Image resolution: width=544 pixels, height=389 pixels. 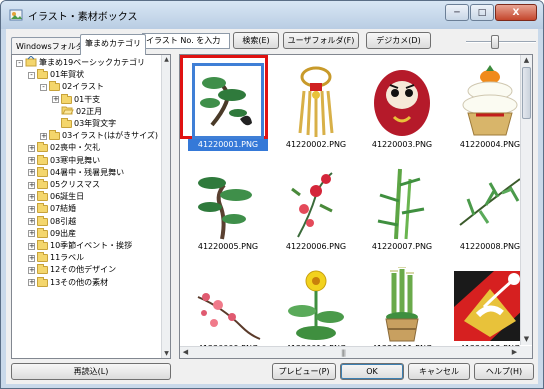 What do you see at coordinates (228, 203) in the screenshot?
I see `pine-tree-icon` at bounding box center [228, 203].